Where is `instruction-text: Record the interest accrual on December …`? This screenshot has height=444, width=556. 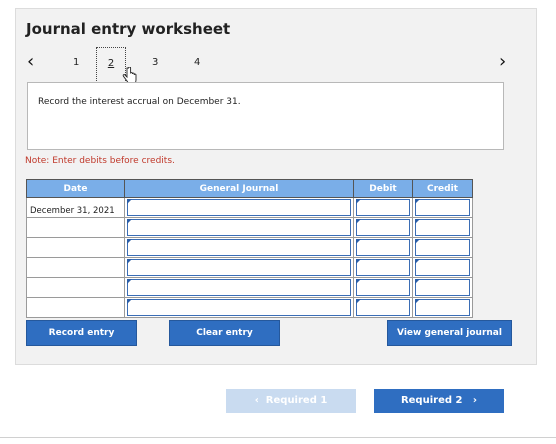 instruction-text: Record the interest accrual on December … is located at coordinates (139, 102).